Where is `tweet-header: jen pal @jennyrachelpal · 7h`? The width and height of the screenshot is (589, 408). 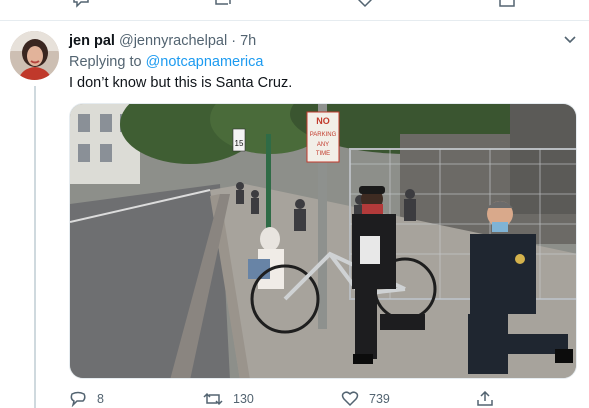
tweet-header: jen pal @jennyrachelpal · 7h is located at coordinates (162, 41).